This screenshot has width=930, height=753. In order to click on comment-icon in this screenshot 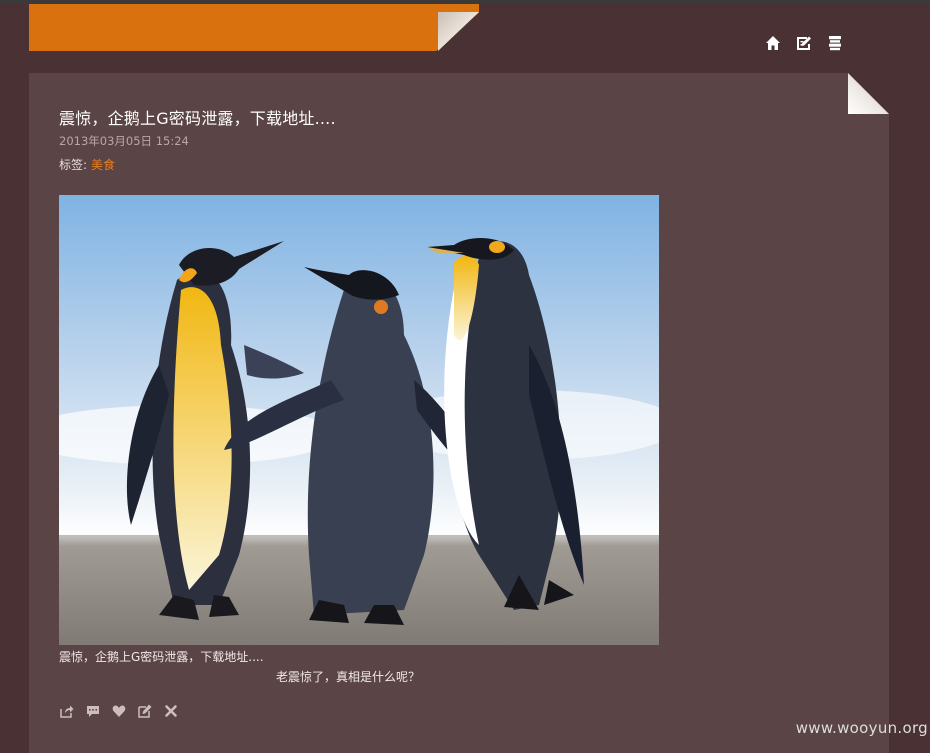, I will do `click(92, 710)`.